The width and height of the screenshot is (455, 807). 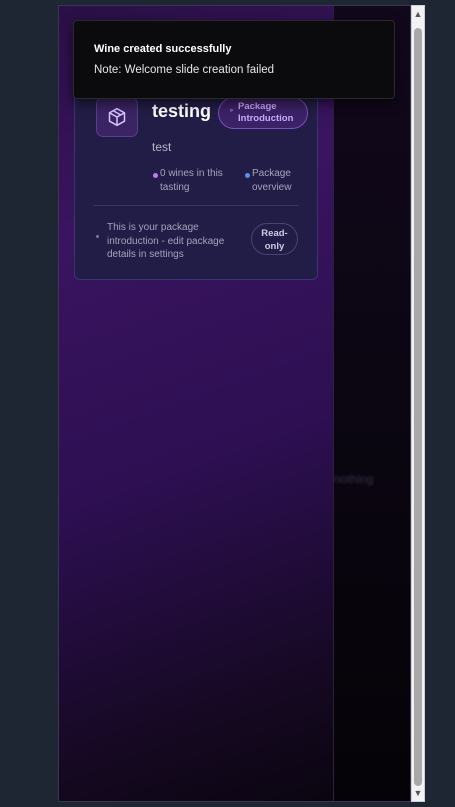 I want to click on scroll-up-arrow-icon: ▲, so click(x=418, y=14).